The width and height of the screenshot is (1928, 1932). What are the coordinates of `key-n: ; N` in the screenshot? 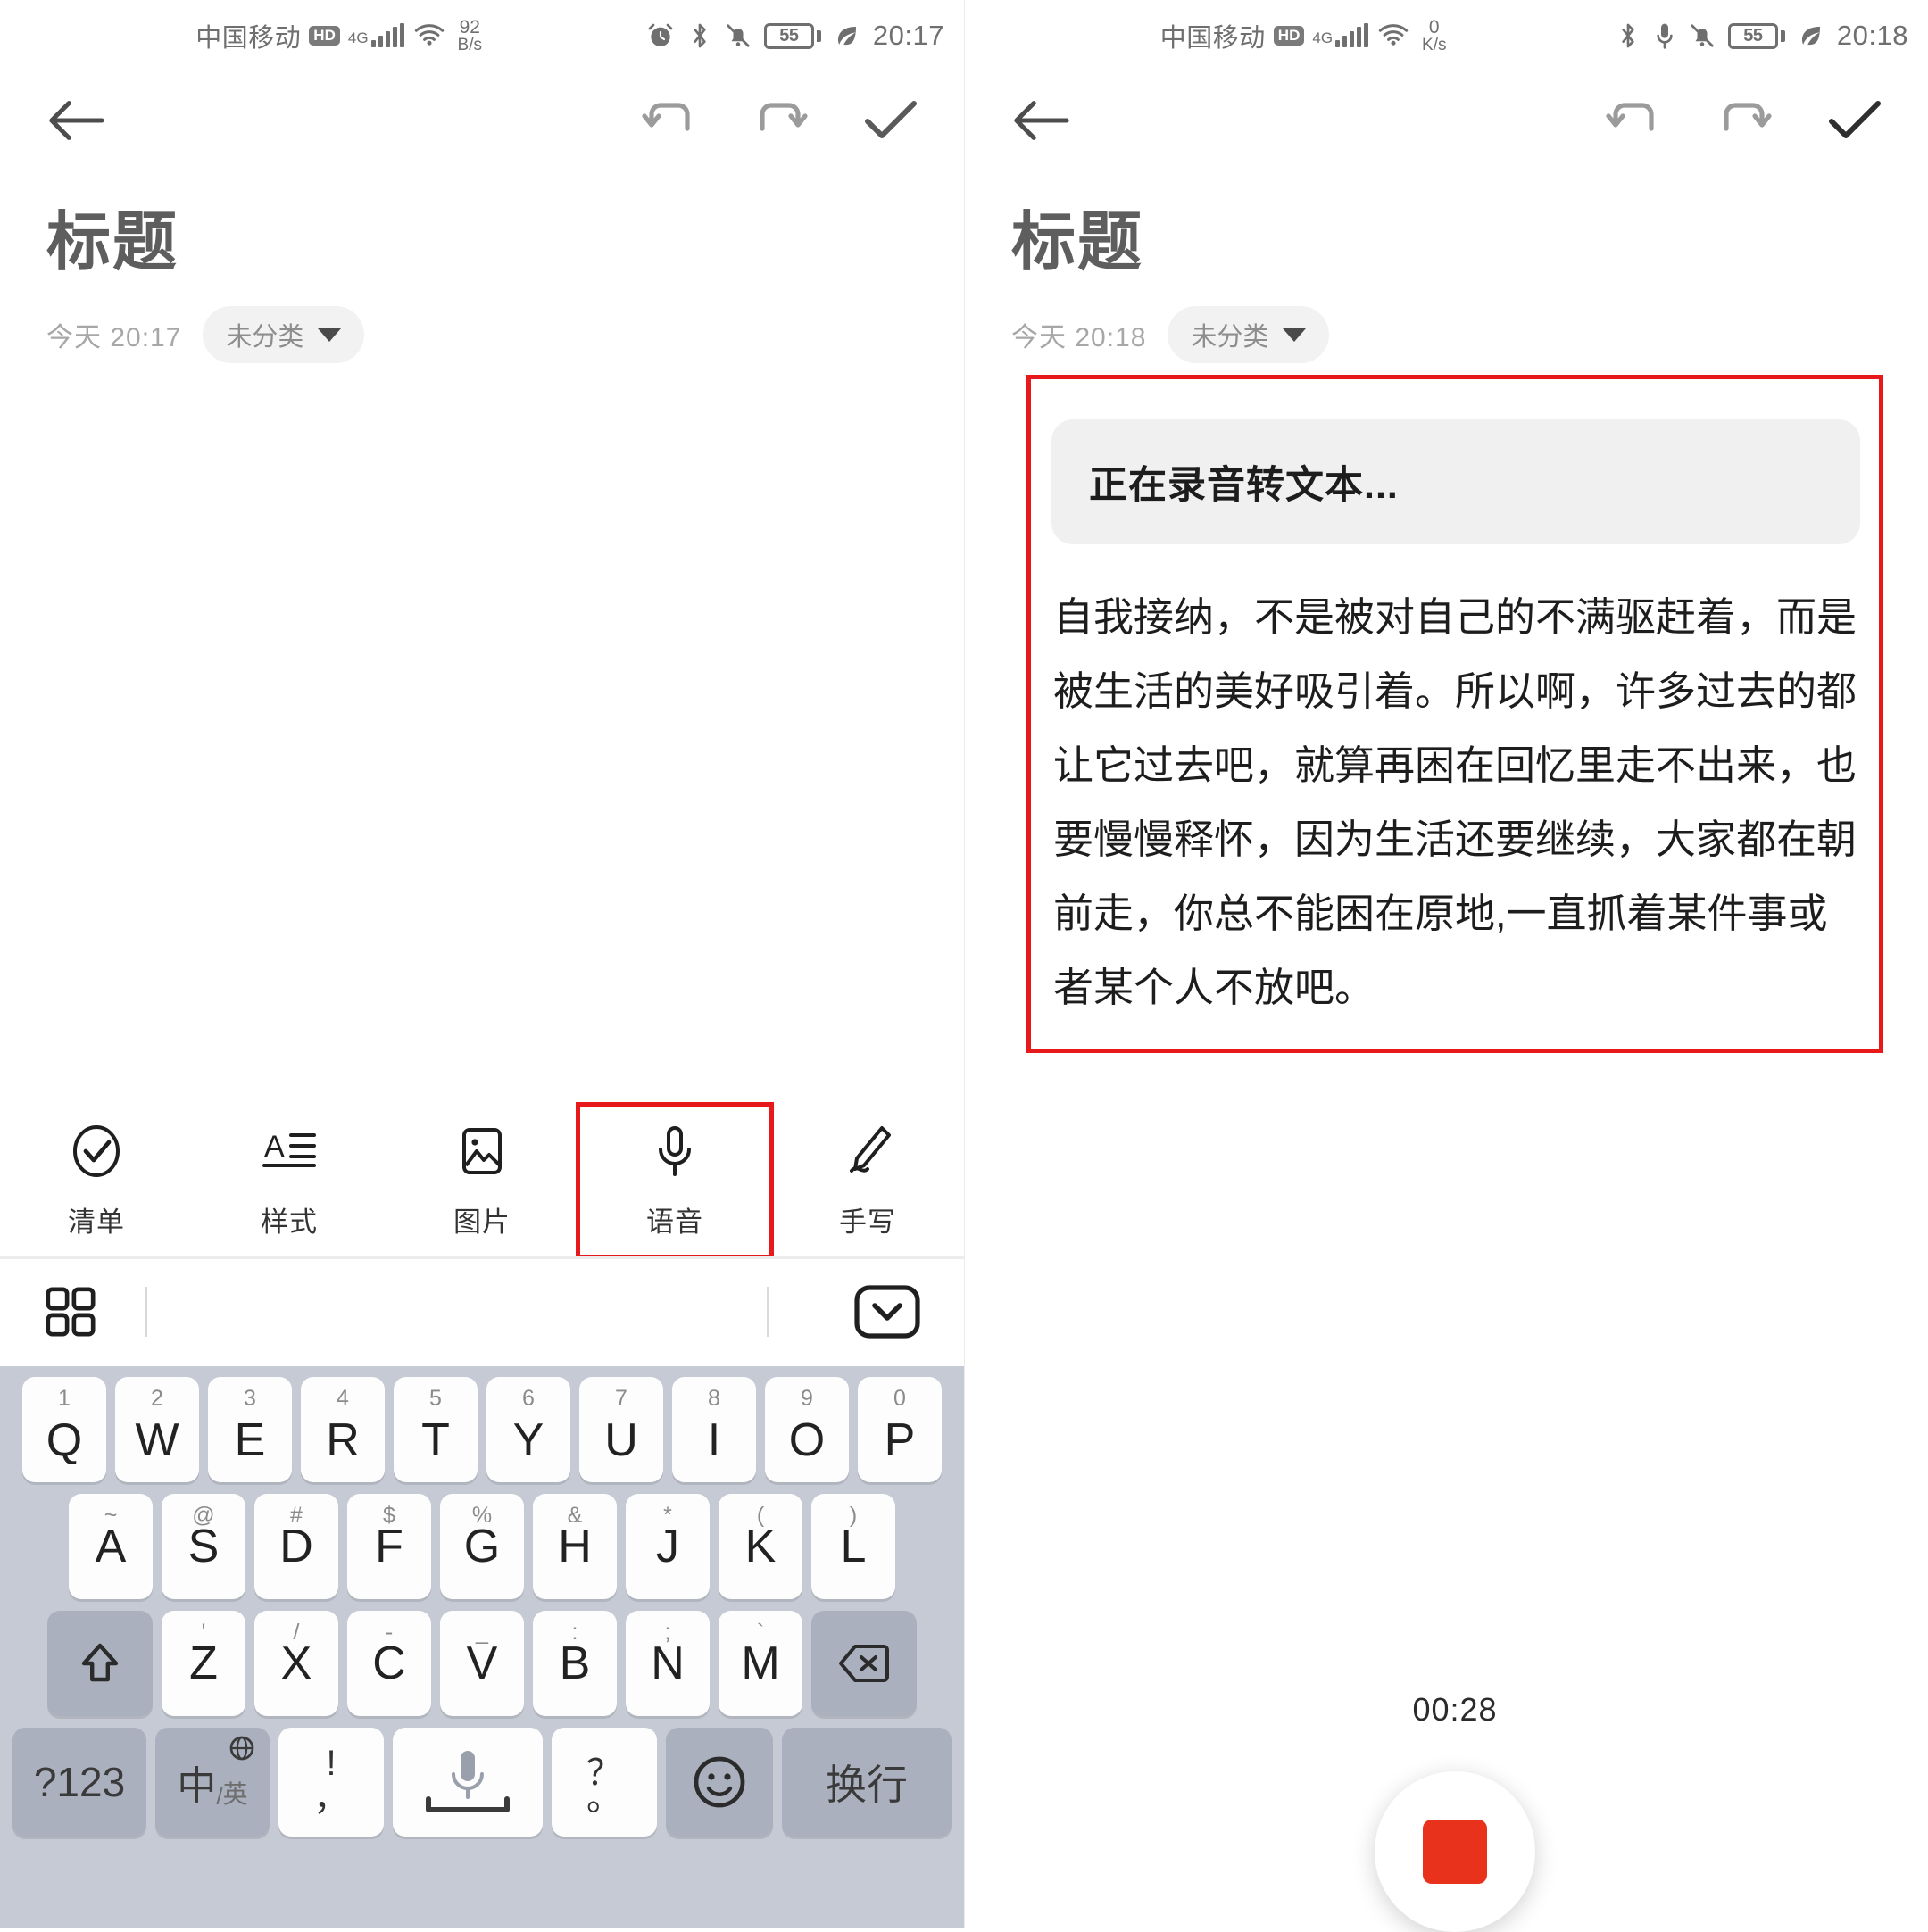 It's located at (668, 1663).